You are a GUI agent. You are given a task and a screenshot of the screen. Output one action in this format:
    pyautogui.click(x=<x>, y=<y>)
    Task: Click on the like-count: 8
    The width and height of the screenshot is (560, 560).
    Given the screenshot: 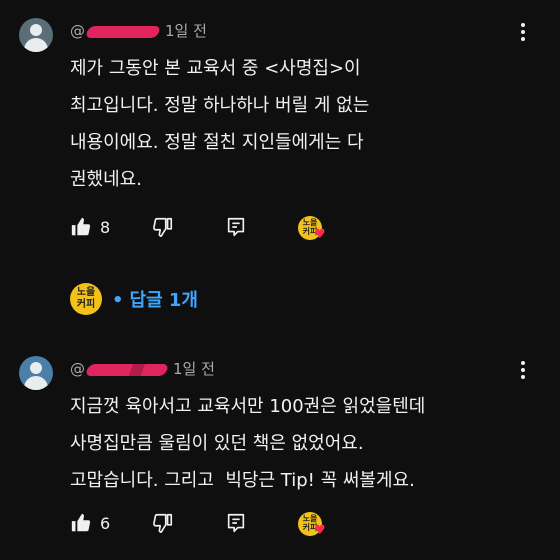 What is the action you would take?
    pyautogui.click(x=105, y=227)
    